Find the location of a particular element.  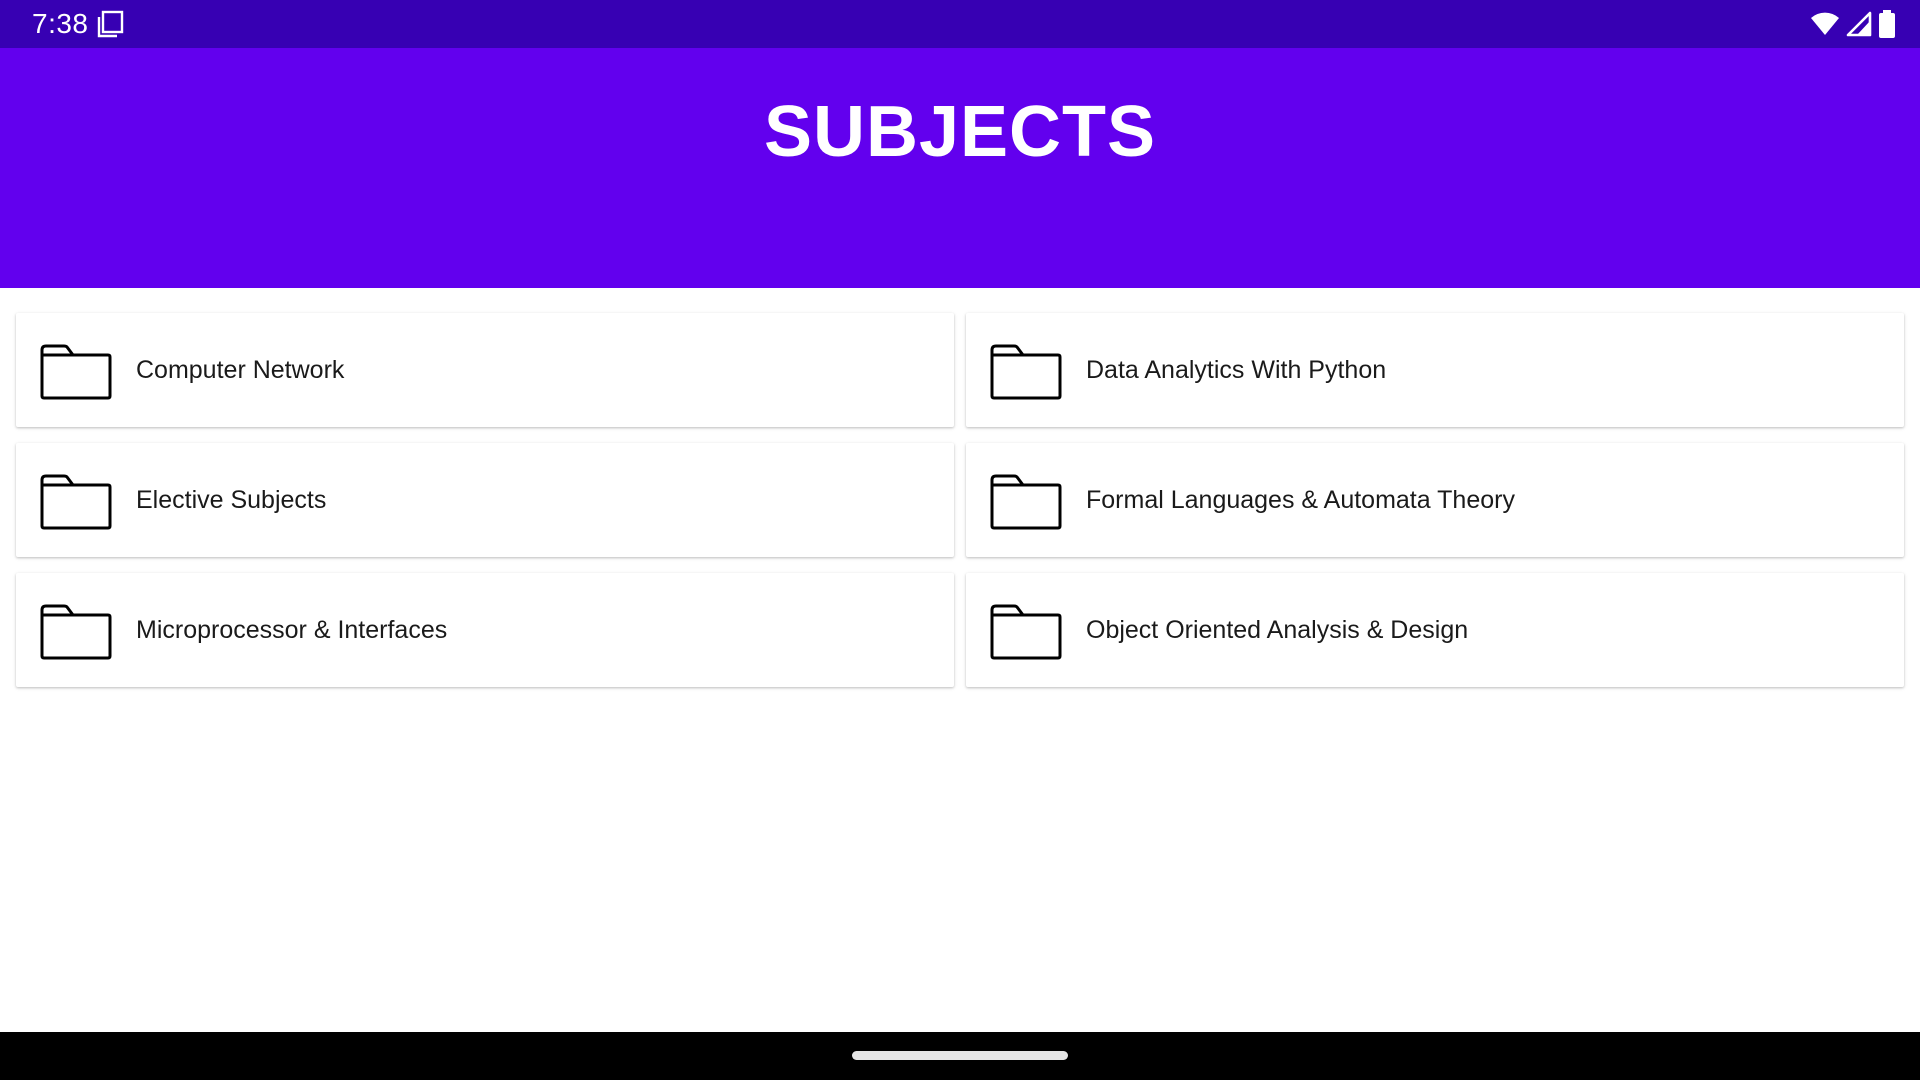

subject-label: Computer Network is located at coordinates (240, 369).